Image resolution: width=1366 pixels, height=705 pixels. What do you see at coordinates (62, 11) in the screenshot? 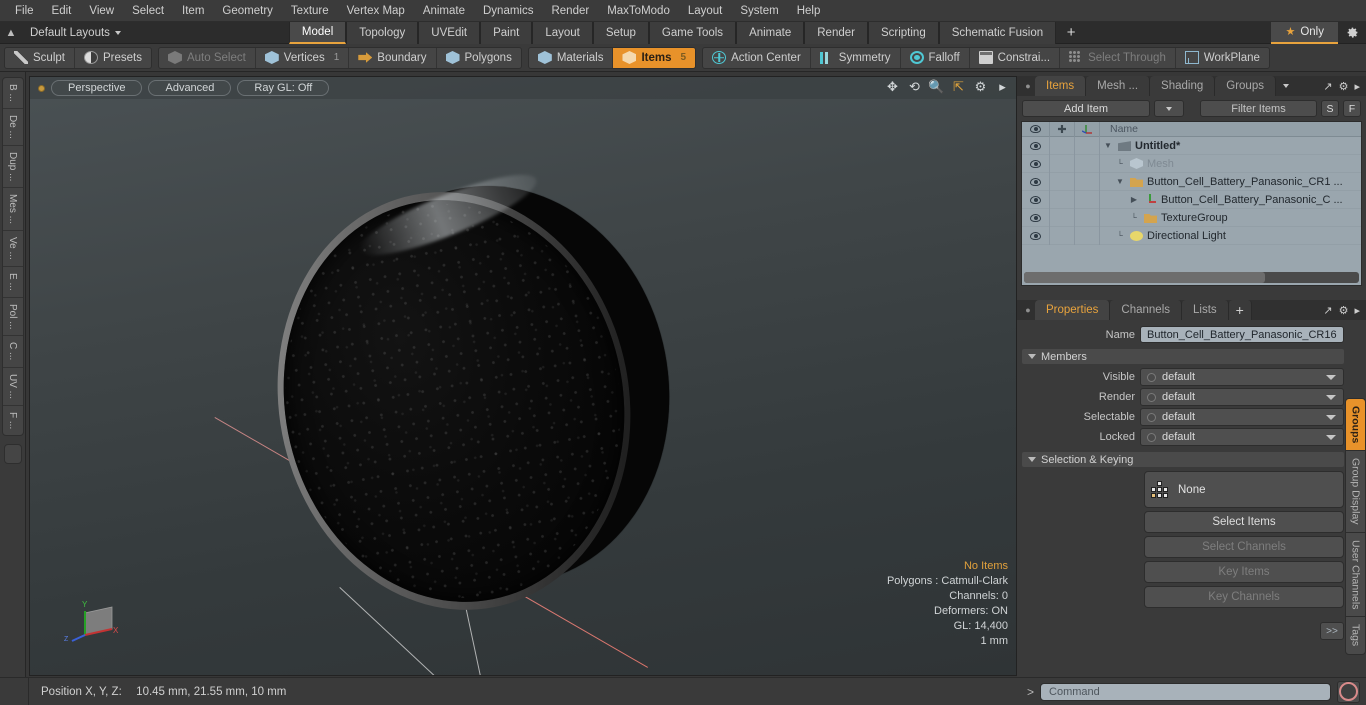
I see `menu-item-edit: Edit` at bounding box center [62, 11].